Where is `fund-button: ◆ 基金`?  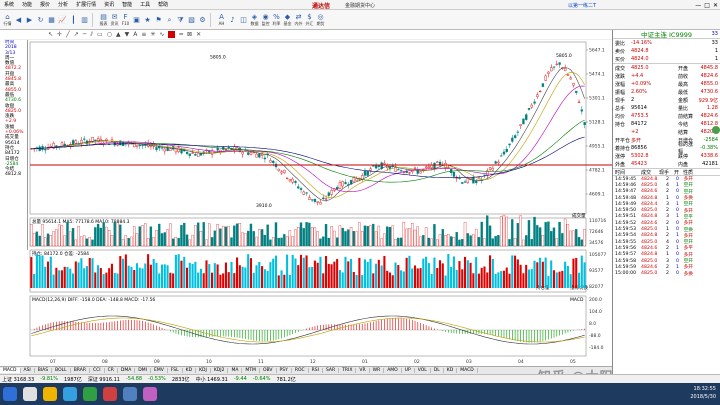 fund-button: ◆ 基金 is located at coordinates (287, 20).